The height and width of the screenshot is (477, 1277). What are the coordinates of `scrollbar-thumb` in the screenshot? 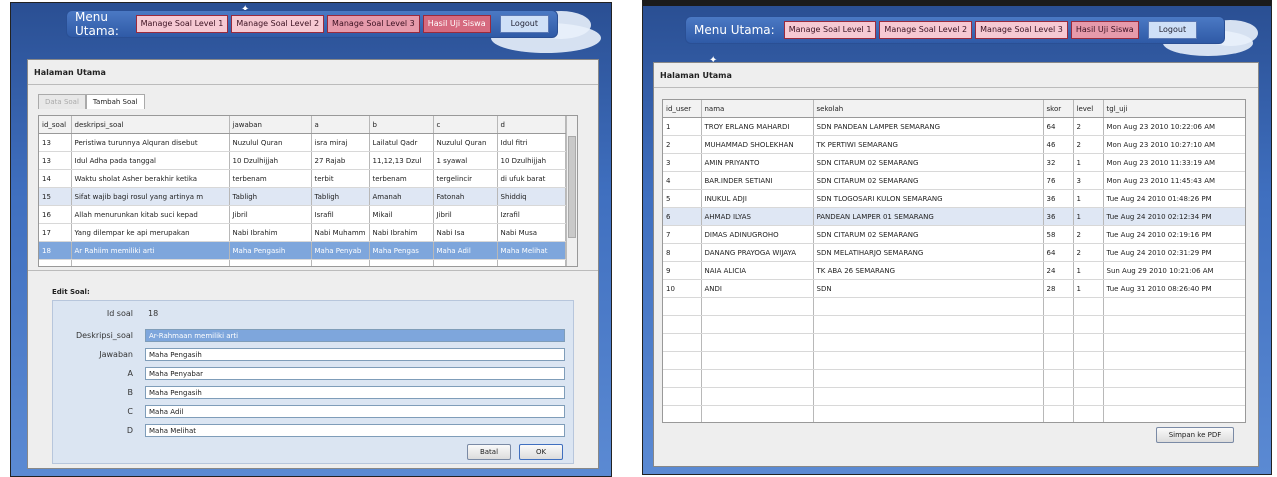 It's located at (572, 187).